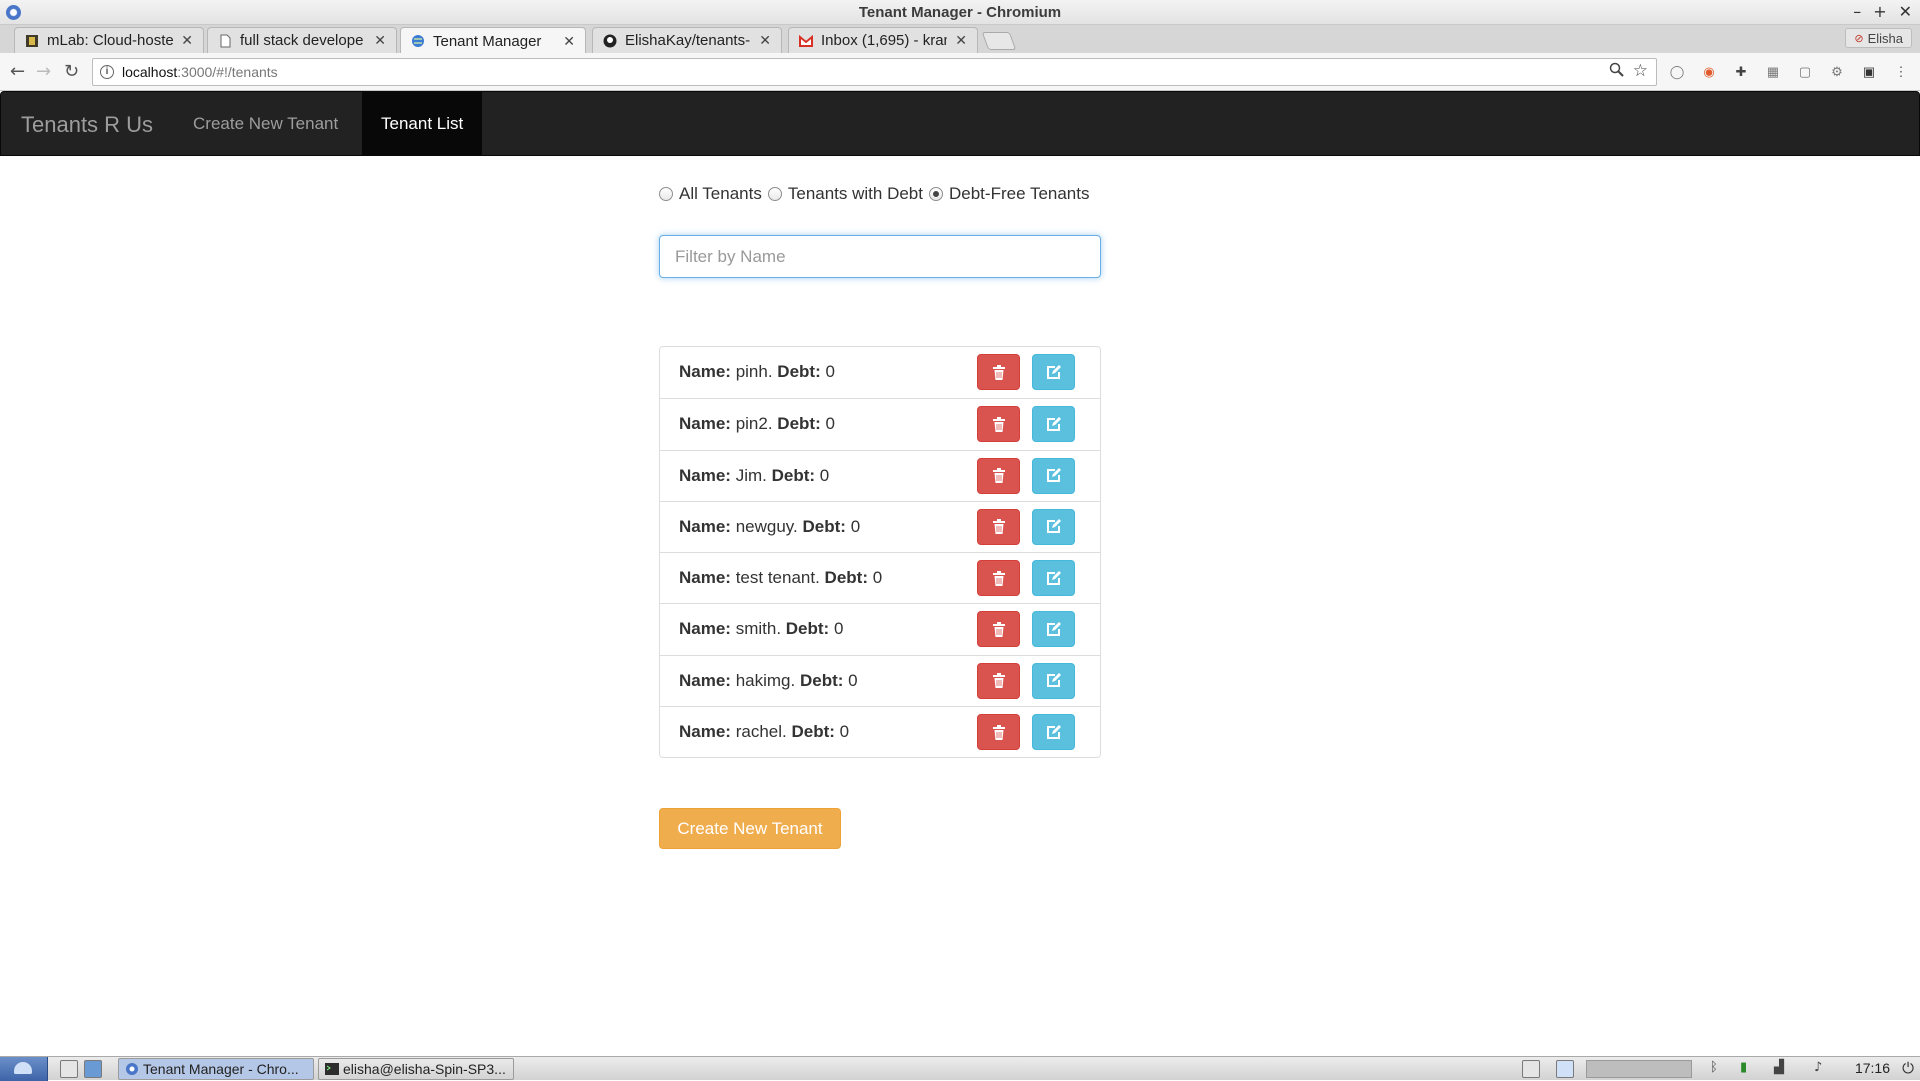  Describe the element at coordinates (1565, 1069) in the screenshot. I see `chromium-tray-icon` at that location.